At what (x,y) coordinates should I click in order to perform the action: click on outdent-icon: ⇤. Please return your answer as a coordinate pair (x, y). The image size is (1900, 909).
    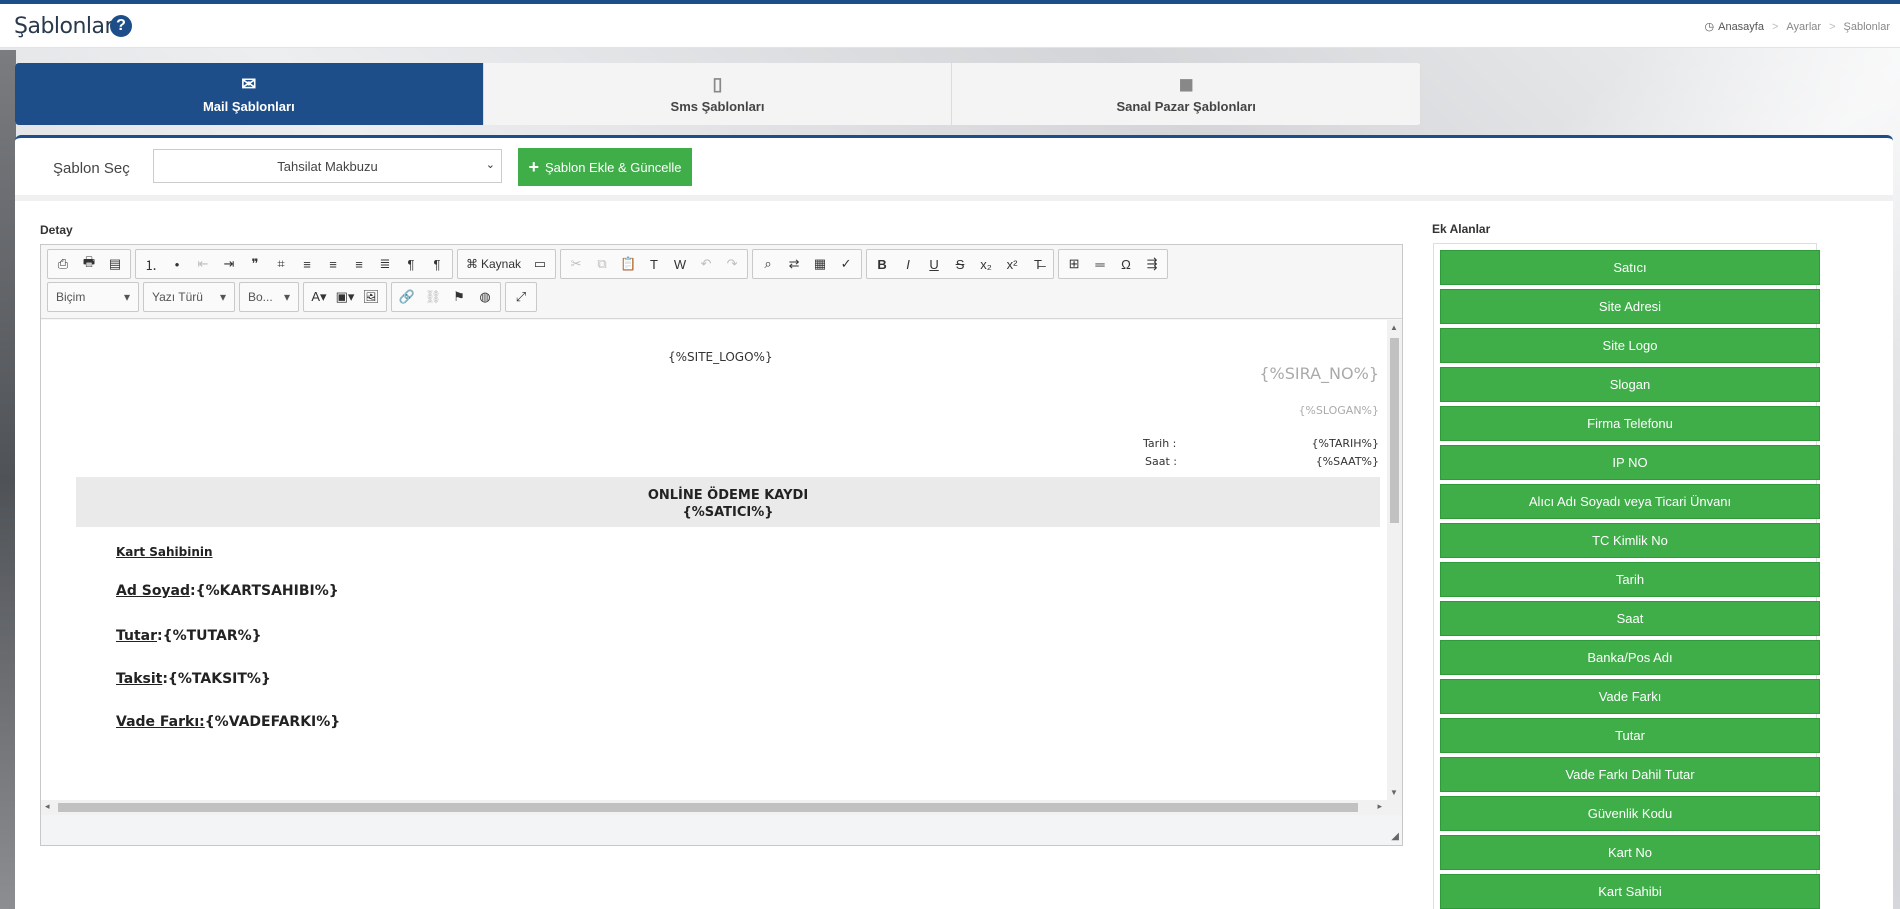
    Looking at the image, I should click on (203, 264).